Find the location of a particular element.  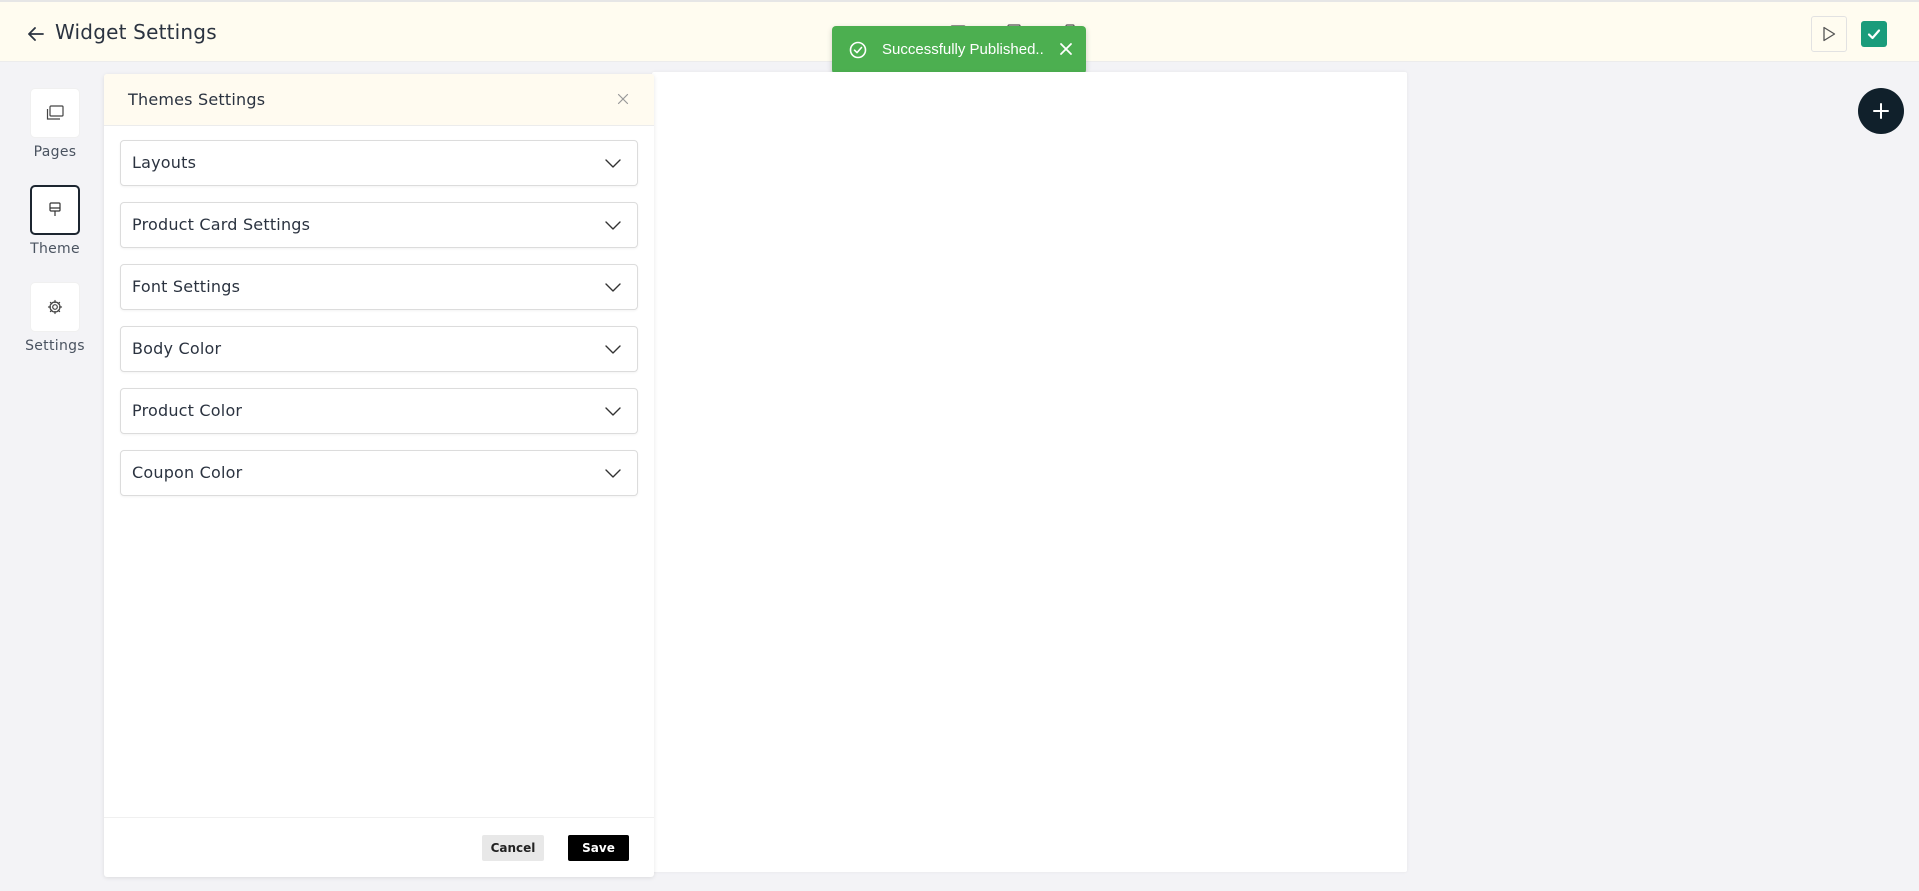

page-title: Widget Settings is located at coordinates (136, 32).